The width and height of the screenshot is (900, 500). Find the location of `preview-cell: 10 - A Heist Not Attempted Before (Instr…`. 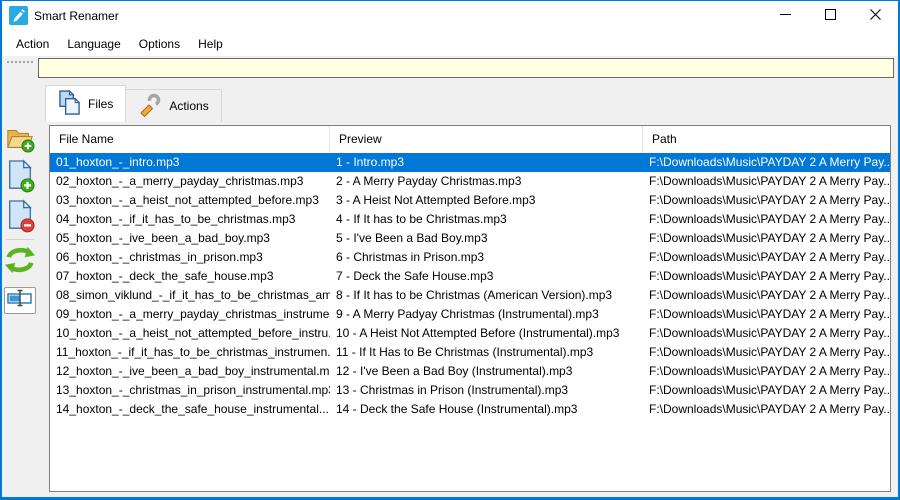

preview-cell: 10 - A Heist Not Attempted Before (Instr… is located at coordinates (478, 333).